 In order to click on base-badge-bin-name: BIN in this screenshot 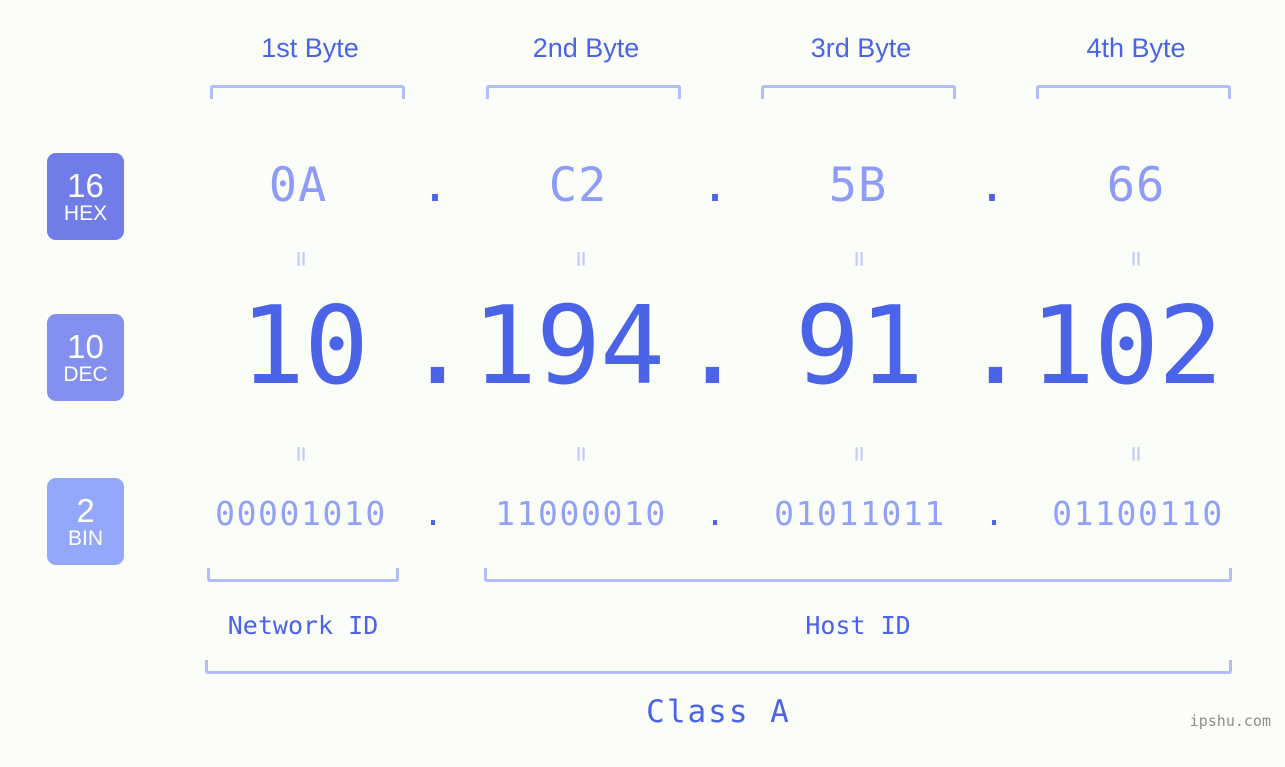, I will do `click(85, 538)`.